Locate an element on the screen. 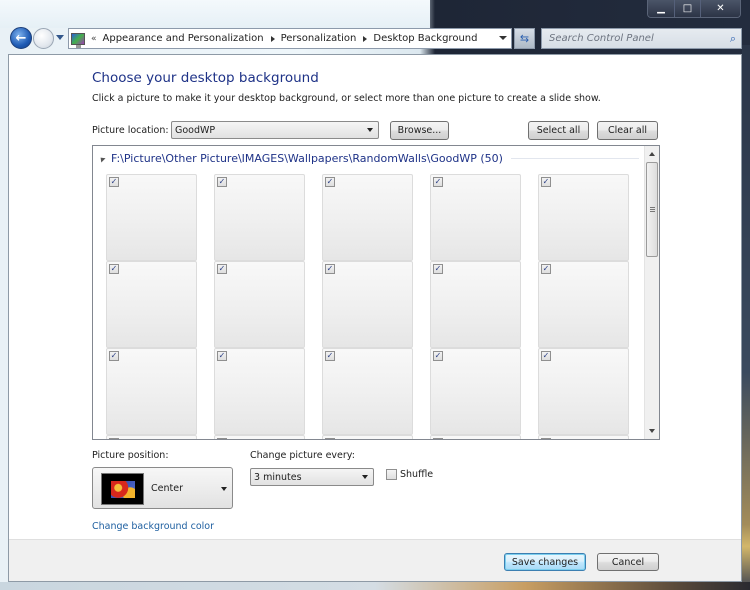 This screenshot has height=590, width=750. minimize-button: ▁ is located at coordinates (661, 8).